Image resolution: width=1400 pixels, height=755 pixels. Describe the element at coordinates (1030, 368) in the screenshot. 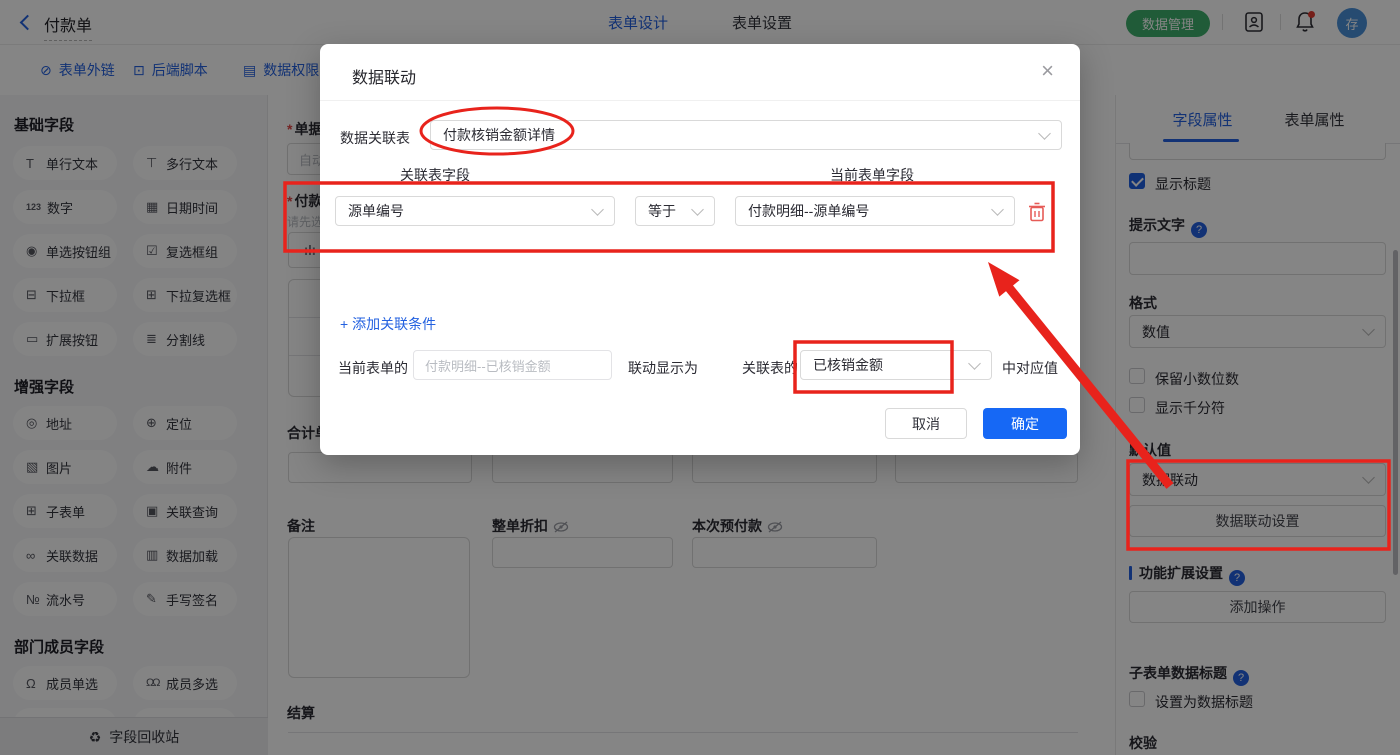

I see `corresponding-label: 中对应值` at that location.